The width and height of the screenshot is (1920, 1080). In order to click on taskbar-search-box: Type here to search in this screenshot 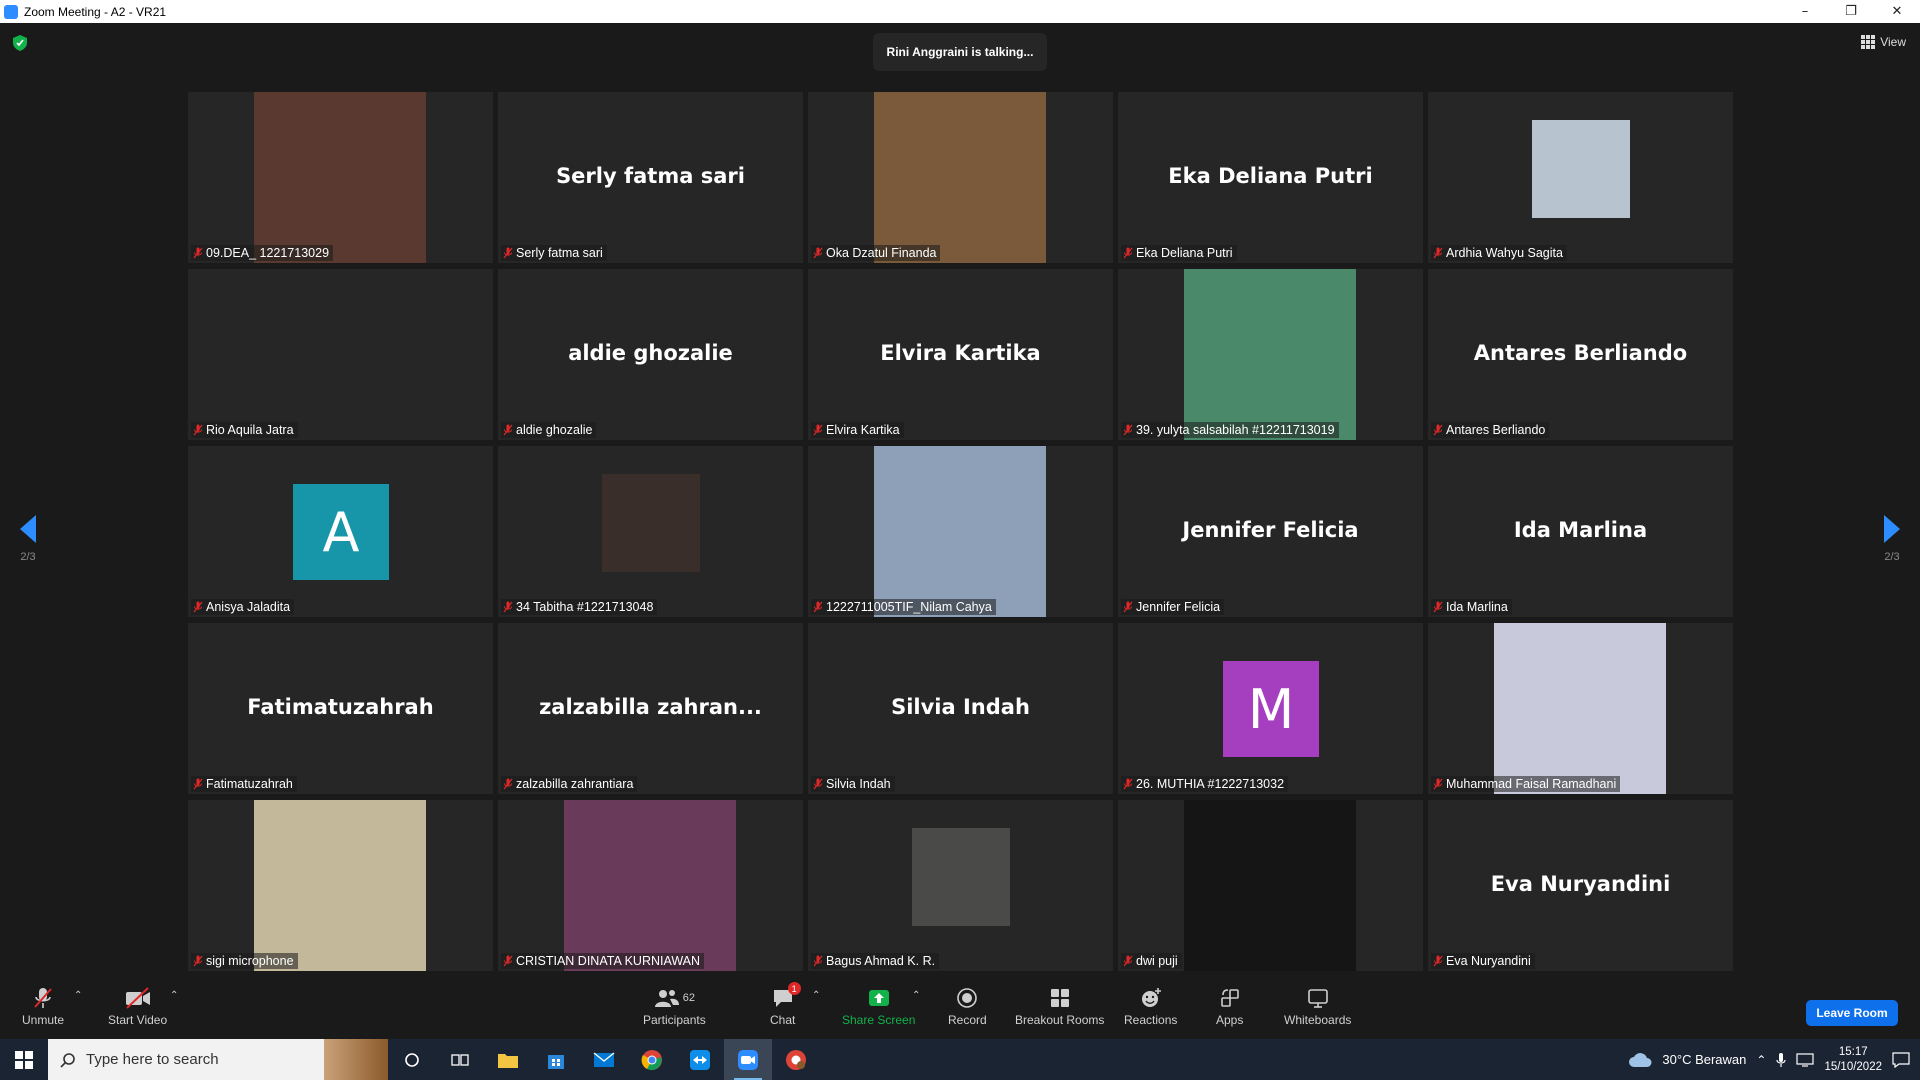, I will do `click(218, 1059)`.